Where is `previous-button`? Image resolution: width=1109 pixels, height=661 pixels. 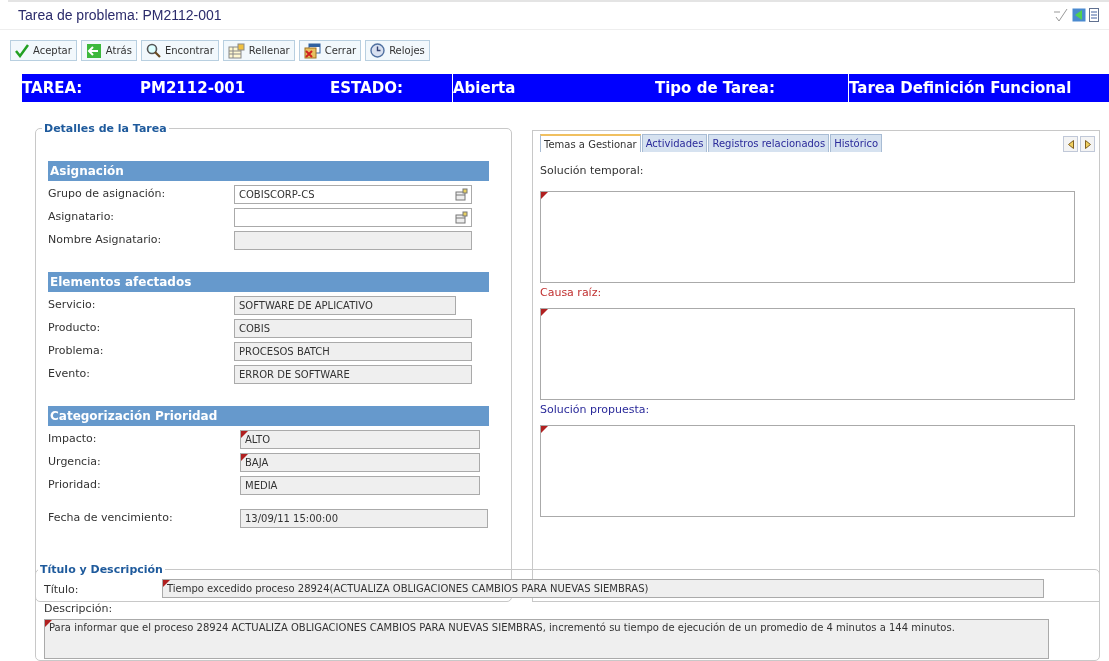 previous-button is located at coordinates (1070, 144).